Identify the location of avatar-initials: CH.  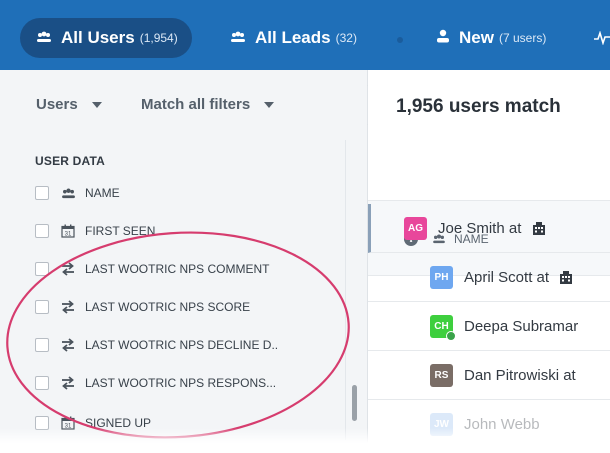
(441, 326).